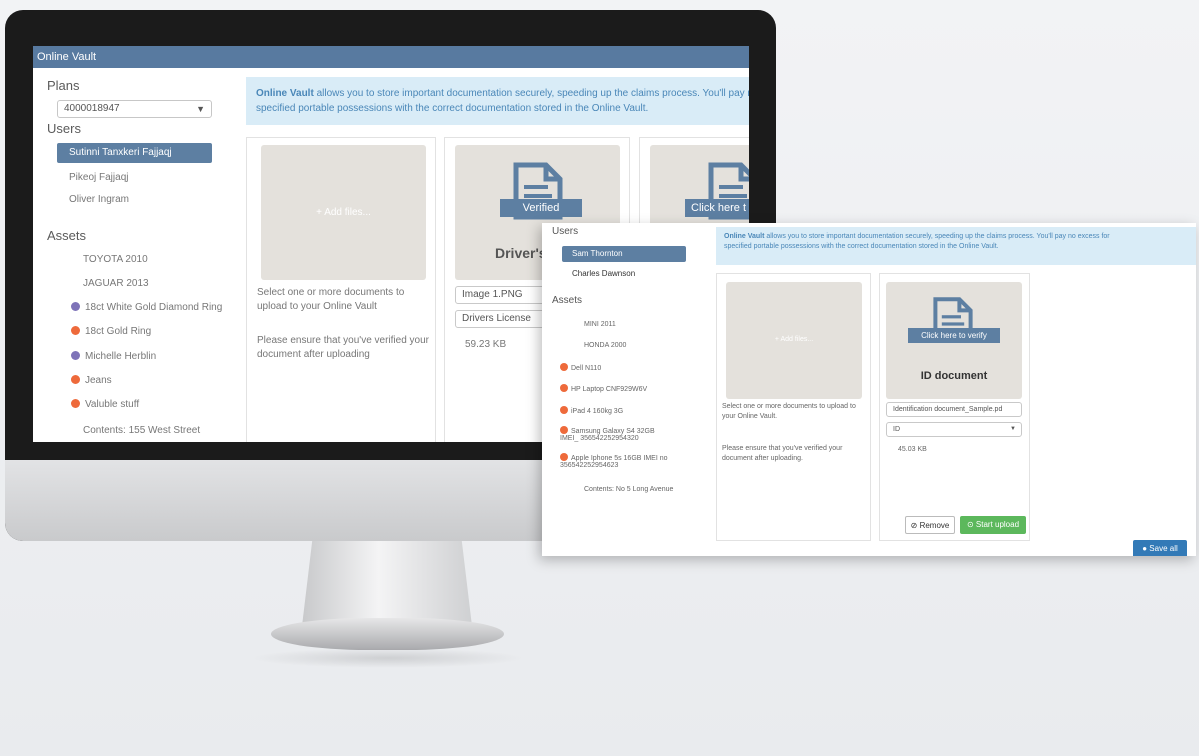  Describe the element at coordinates (134, 109) in the screenshot. I see `plans-select: 4000018947 ▼` at that location.